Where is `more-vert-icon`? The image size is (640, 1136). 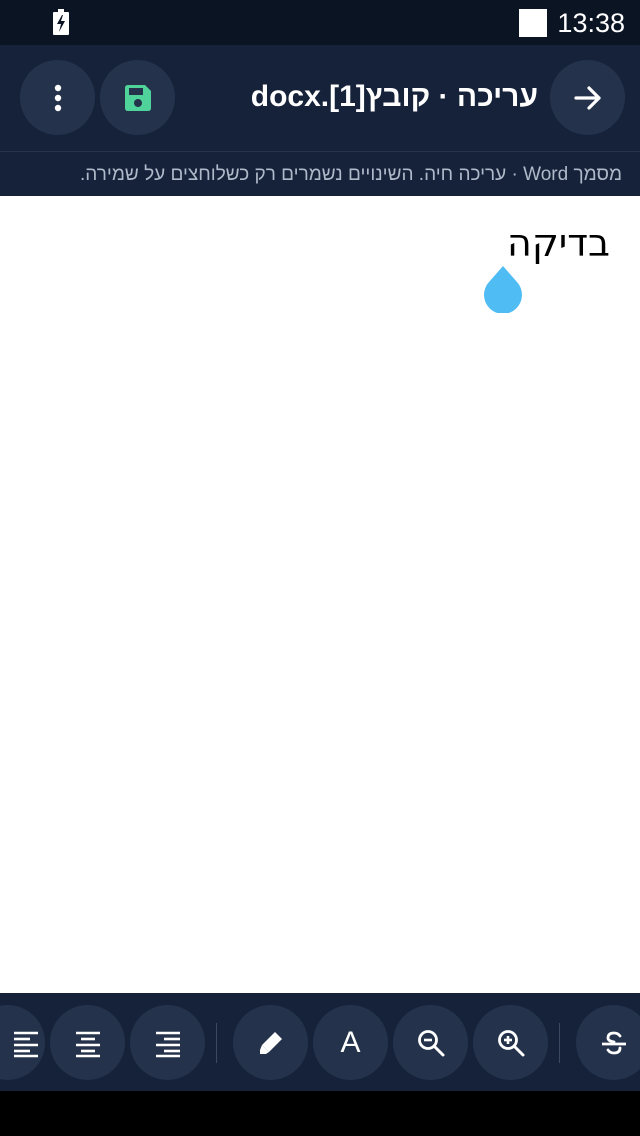
more-vert-icon is located at coordinates (57, 97).